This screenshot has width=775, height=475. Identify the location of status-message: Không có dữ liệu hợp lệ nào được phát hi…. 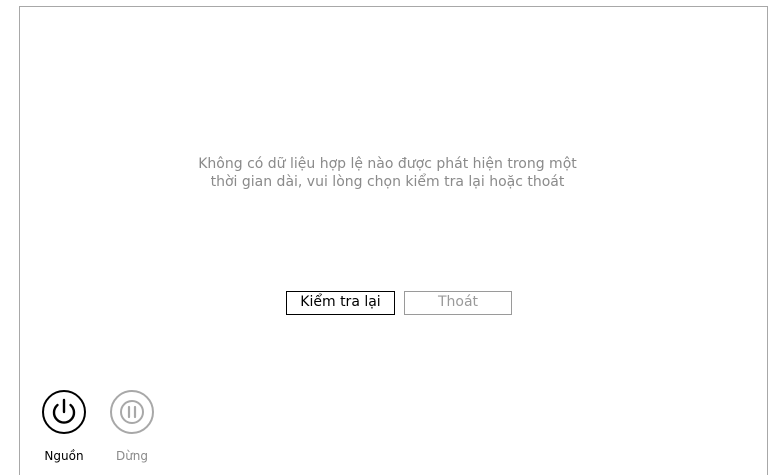
(387, 173).